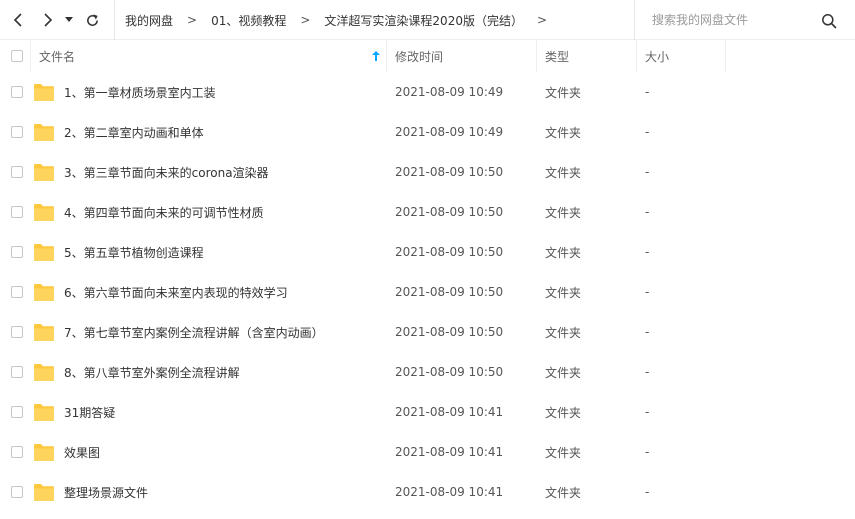 Image resolution: width=855 pixels, height=519 pixels. I want to click on sort-ascending-icon, so click(376, 56).